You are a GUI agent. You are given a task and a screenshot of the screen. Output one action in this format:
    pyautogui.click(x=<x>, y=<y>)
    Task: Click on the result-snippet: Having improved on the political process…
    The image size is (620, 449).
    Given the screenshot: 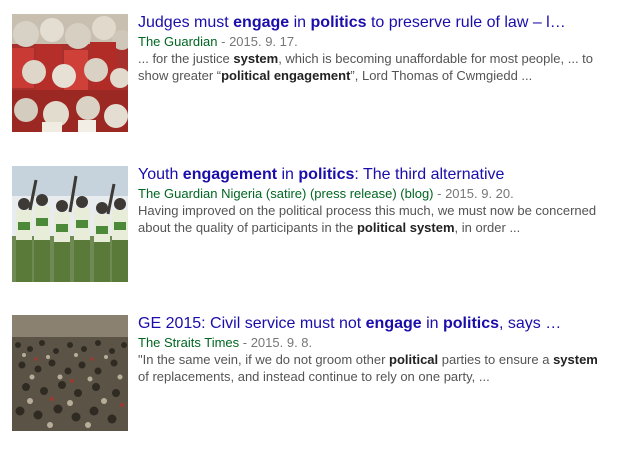 What is the action you would take?
    pyautogui.click(x=375, y=219)
    